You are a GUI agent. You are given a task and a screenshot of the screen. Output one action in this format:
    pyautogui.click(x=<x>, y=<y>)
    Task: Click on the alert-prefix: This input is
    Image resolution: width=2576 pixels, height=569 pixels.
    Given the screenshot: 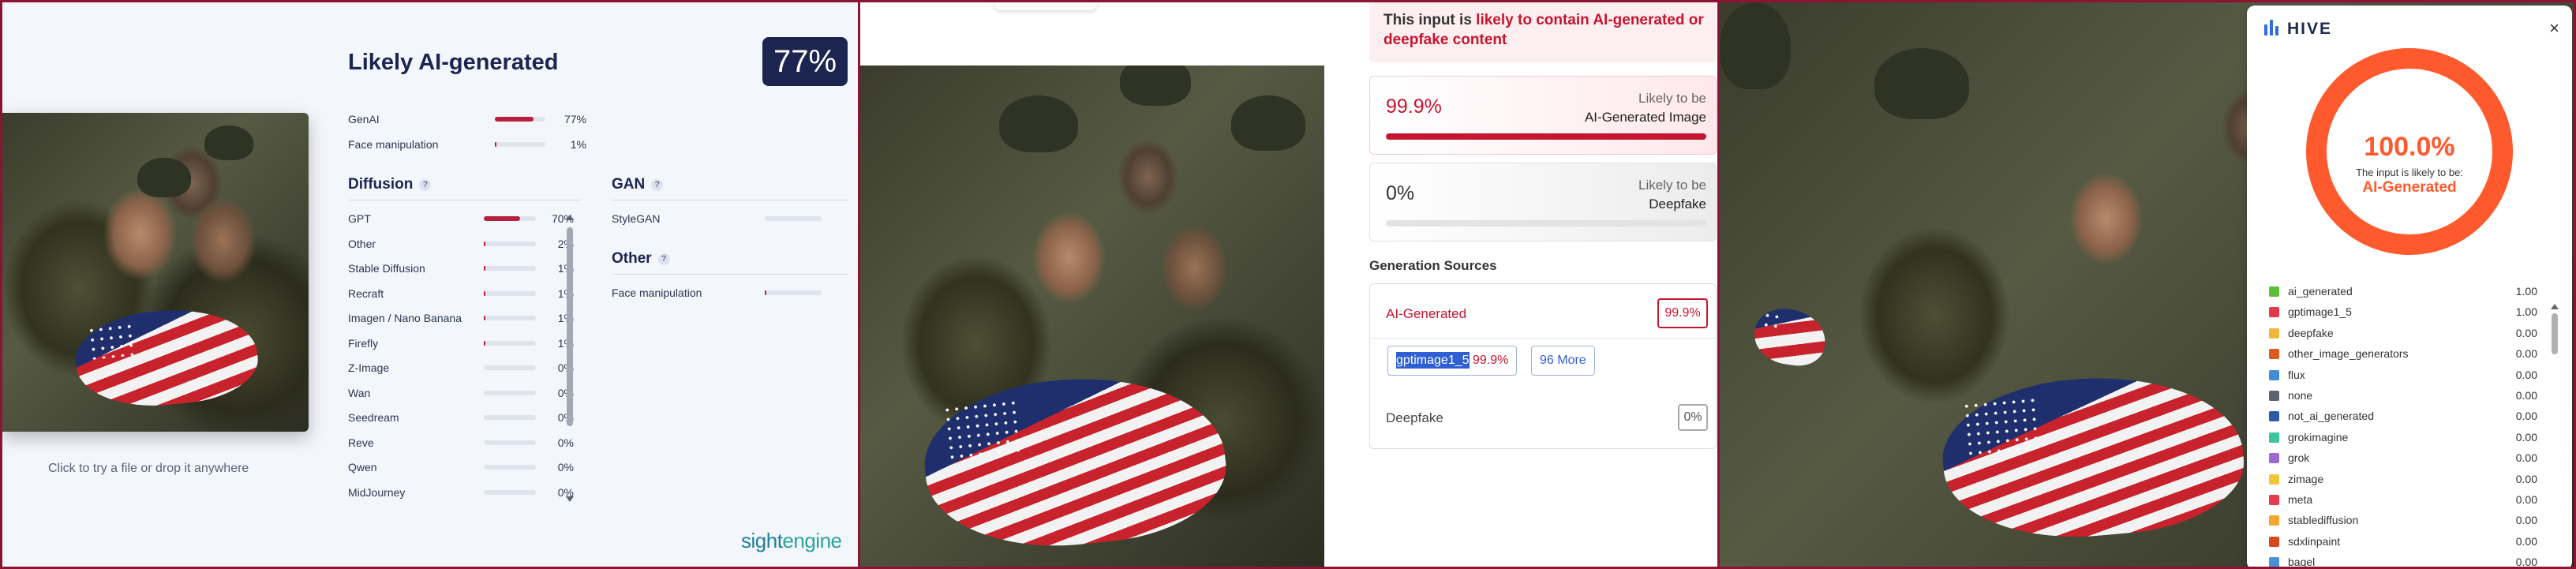 What is the action you would take?
    pyautogui.click(x=1430, y=20)
    